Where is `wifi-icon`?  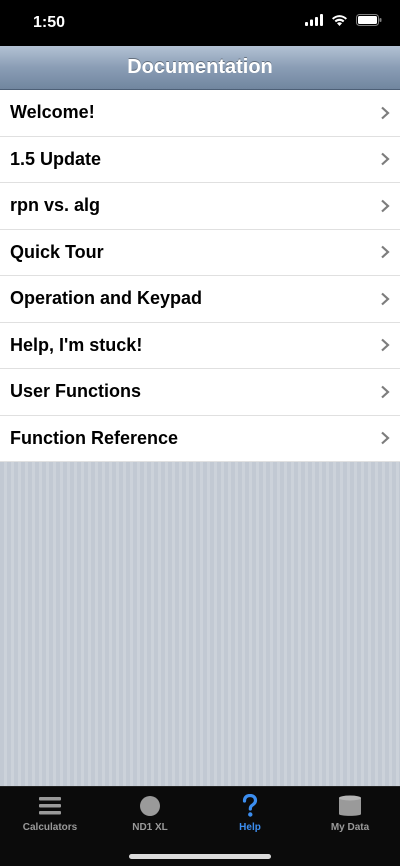 wifi-icon is located at coordinates (339, 20).